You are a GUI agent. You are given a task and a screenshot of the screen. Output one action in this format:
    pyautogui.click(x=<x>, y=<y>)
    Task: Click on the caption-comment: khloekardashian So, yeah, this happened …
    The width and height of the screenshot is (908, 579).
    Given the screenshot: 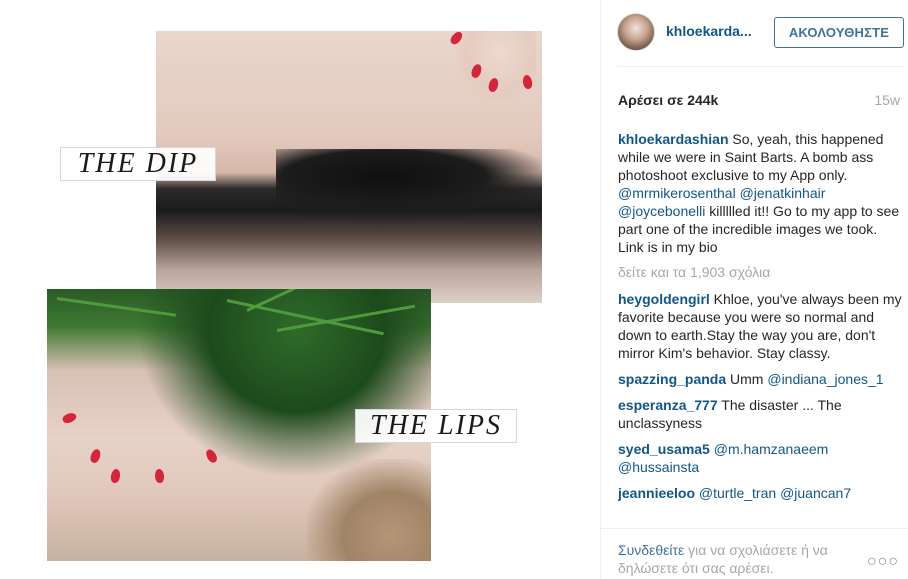 What is the action you would take?
    pyautogui.click(x=760, y=193)
    